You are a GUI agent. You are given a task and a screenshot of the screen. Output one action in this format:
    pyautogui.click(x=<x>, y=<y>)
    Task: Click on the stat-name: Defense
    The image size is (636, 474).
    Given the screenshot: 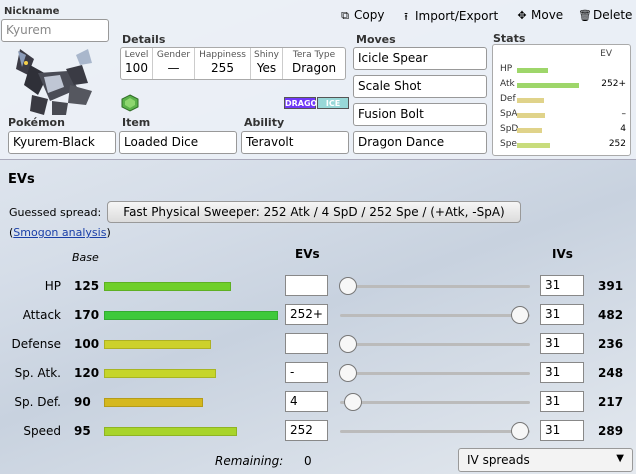 What is the action you would take?
    pyautogui.click(x=36, y=344)
    